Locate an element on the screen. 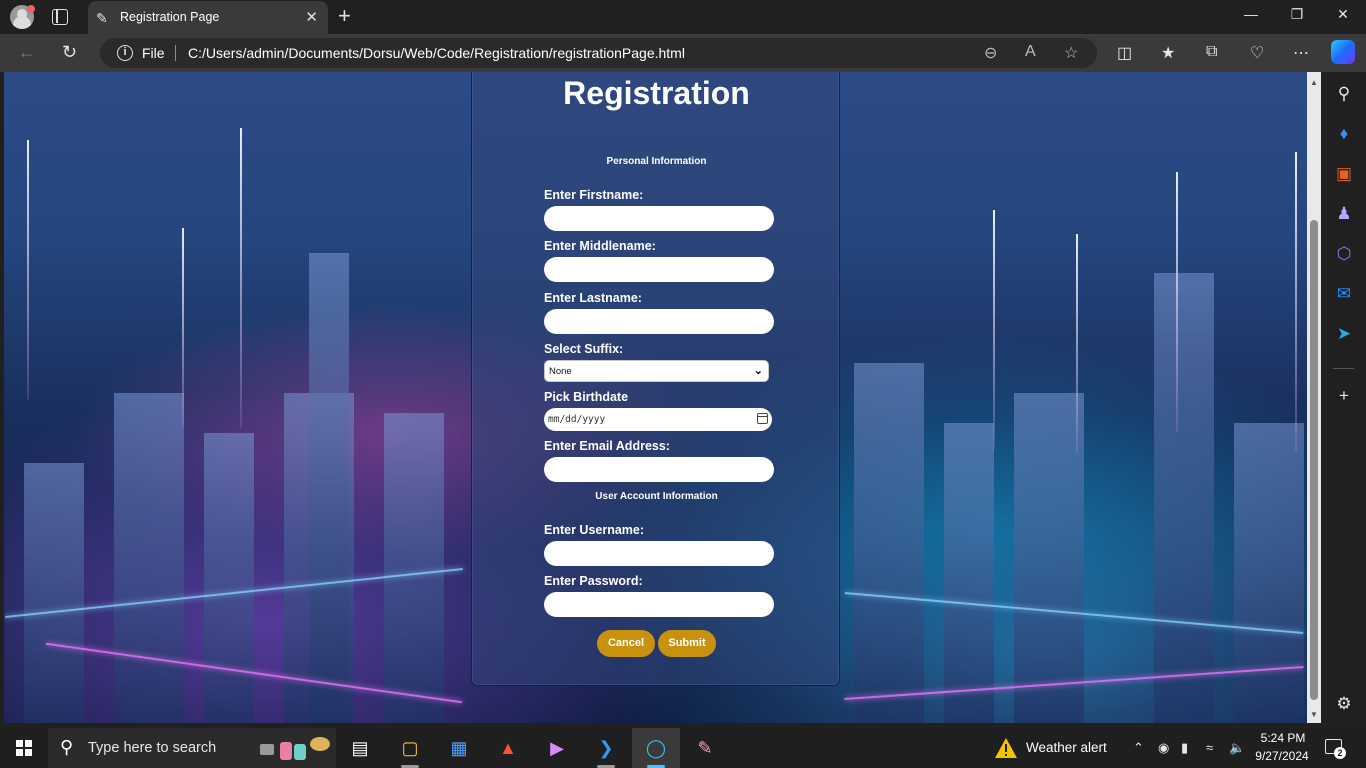  birthdate-input: mm/dd/yyyy is located at coordinates (658, 419).